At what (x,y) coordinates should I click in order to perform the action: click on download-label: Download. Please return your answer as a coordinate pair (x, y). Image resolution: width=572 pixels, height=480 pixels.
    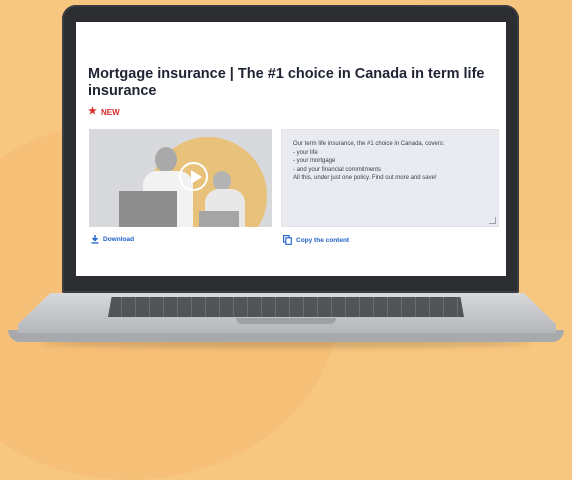
    Looking at the image, I should click on (119, 239).